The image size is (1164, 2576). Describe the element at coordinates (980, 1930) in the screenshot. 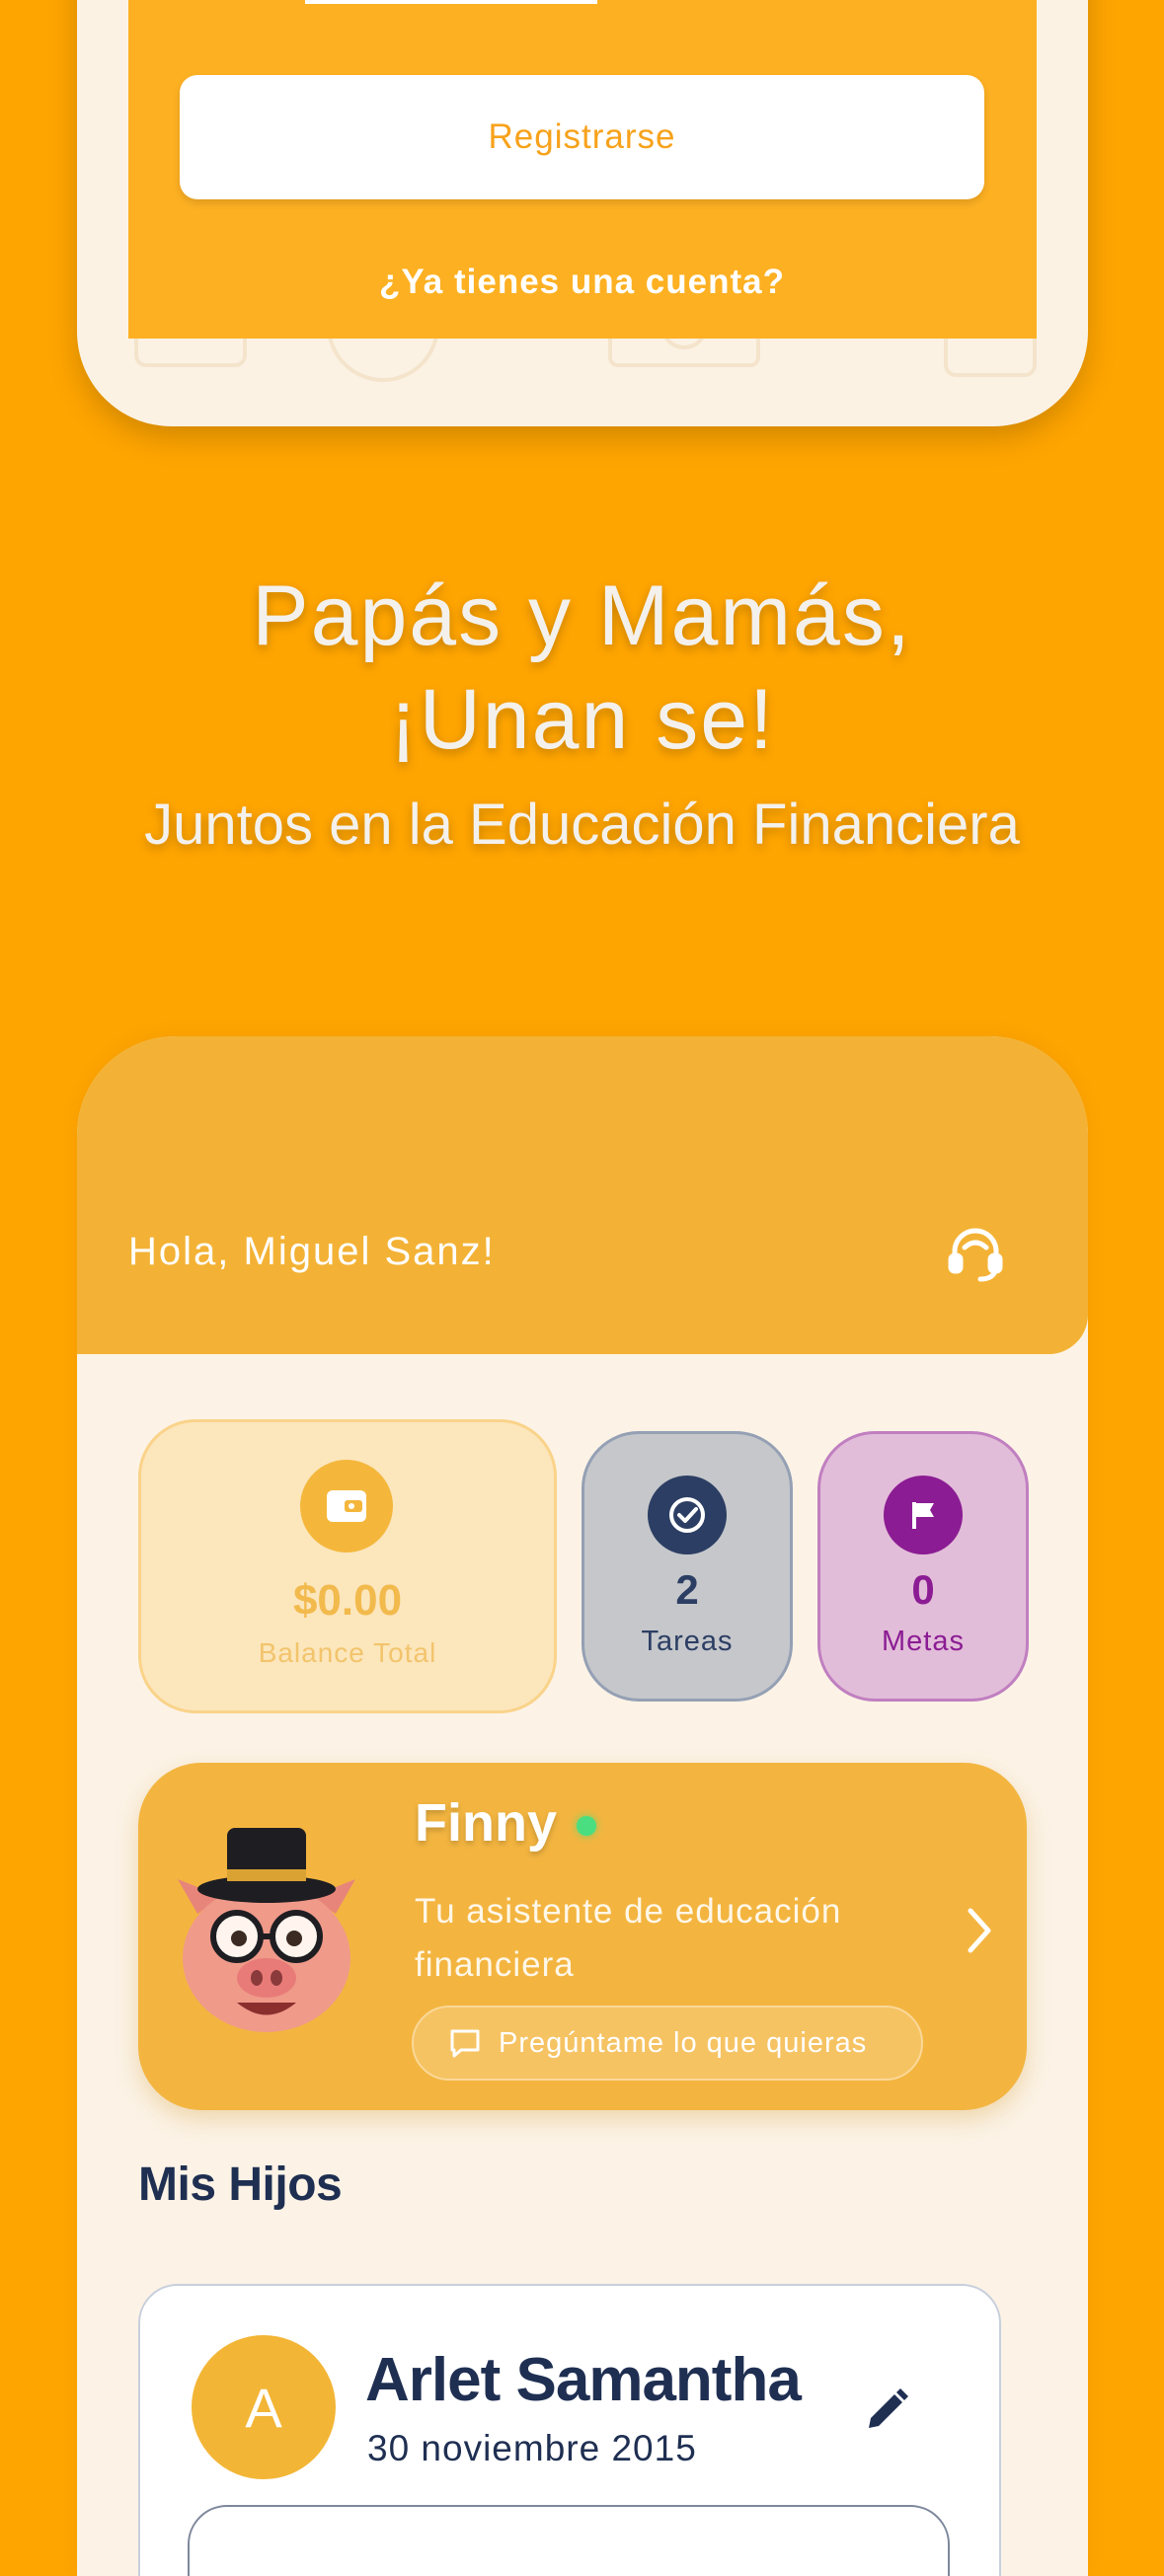

I see `chevron-right-icon` at that location.